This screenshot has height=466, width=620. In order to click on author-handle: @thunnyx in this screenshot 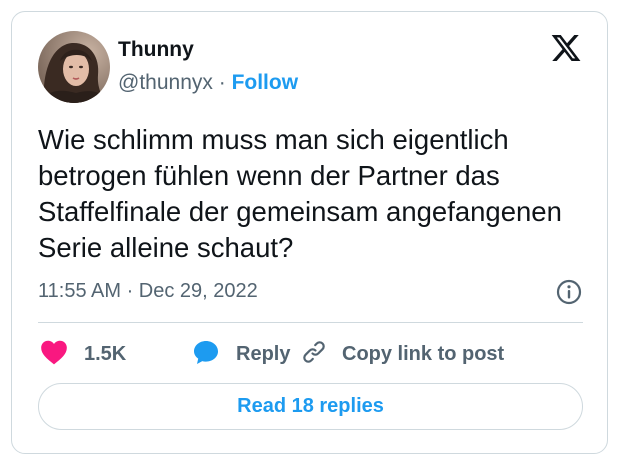, I will do `click(165, 82)`.